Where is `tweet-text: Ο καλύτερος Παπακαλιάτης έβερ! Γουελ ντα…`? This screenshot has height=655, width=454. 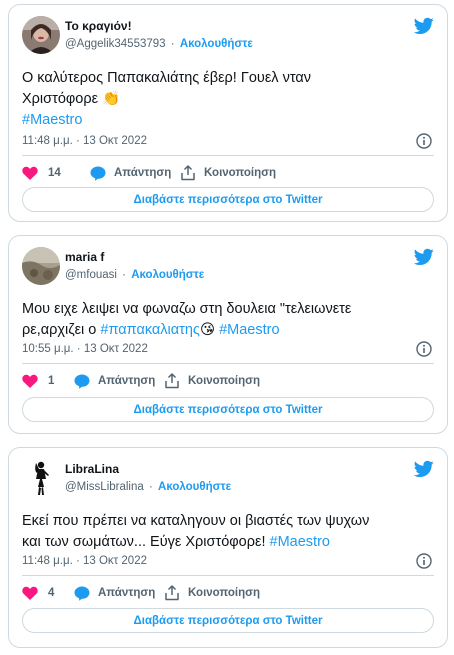
tweet-text: Ο καλύτερος Παπακαλιάτης έβερ! Γουελ ντα… is located at coordinates (228, 99).